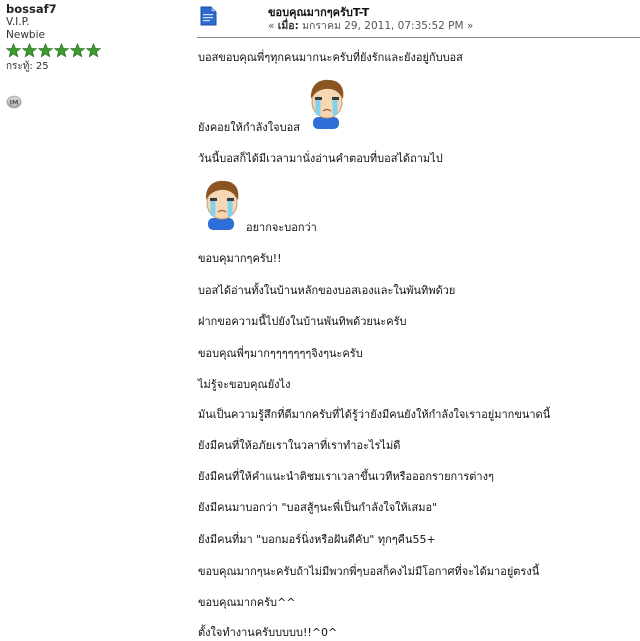 This screenshot has width=640, height=641. I want to click on meta-label: เมื่อ:, so click(288, 26).